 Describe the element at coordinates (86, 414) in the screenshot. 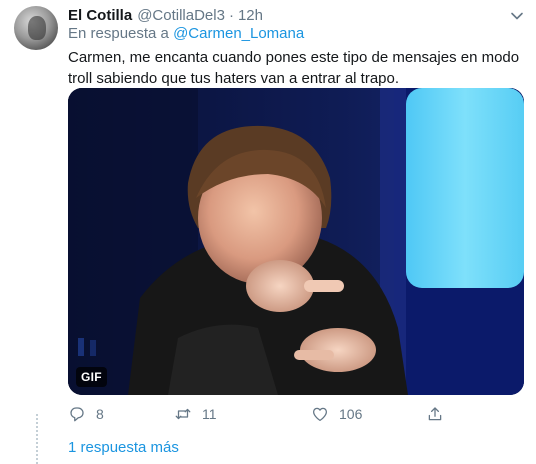

I see `reply-button: 8` at that location.